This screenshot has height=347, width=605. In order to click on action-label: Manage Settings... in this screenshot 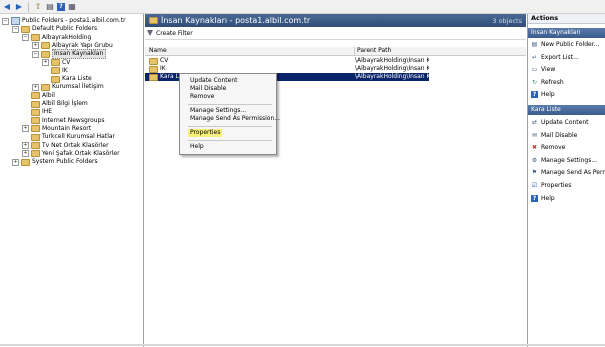, I will do `click(569, 160)`.